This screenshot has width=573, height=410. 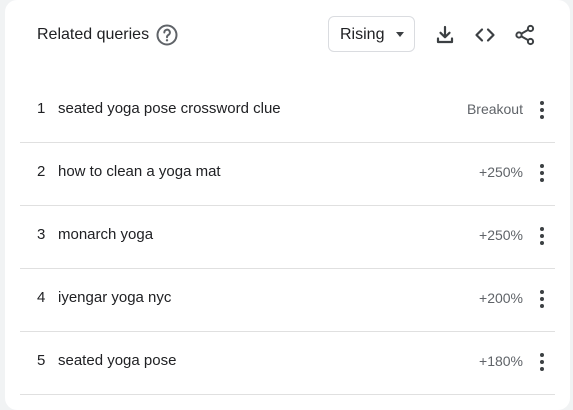 I want to click on embed-code-icon, so click(x=485, y=35).